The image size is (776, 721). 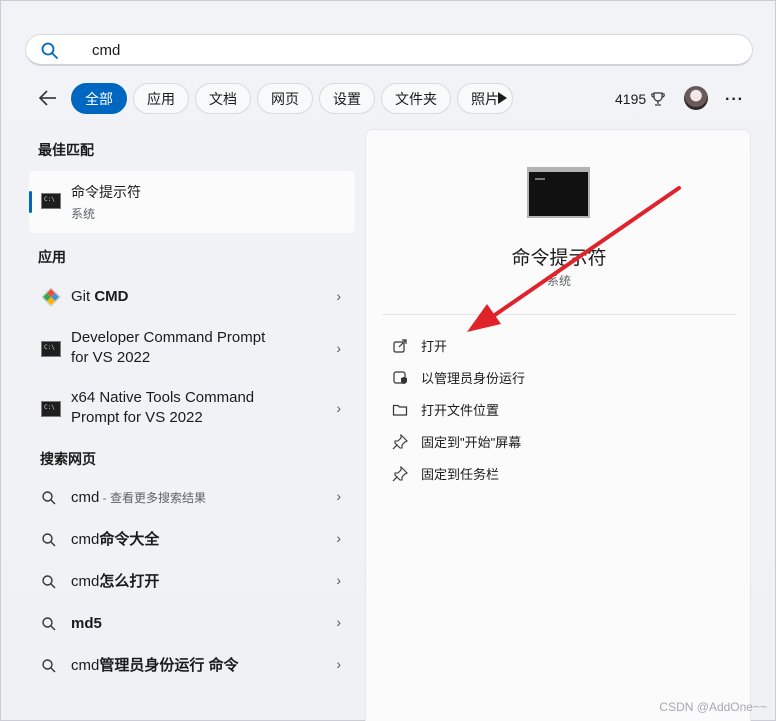 I want to click on web-item-label: cmd - 查看更多搜索结果, so click(x=139, y=497).